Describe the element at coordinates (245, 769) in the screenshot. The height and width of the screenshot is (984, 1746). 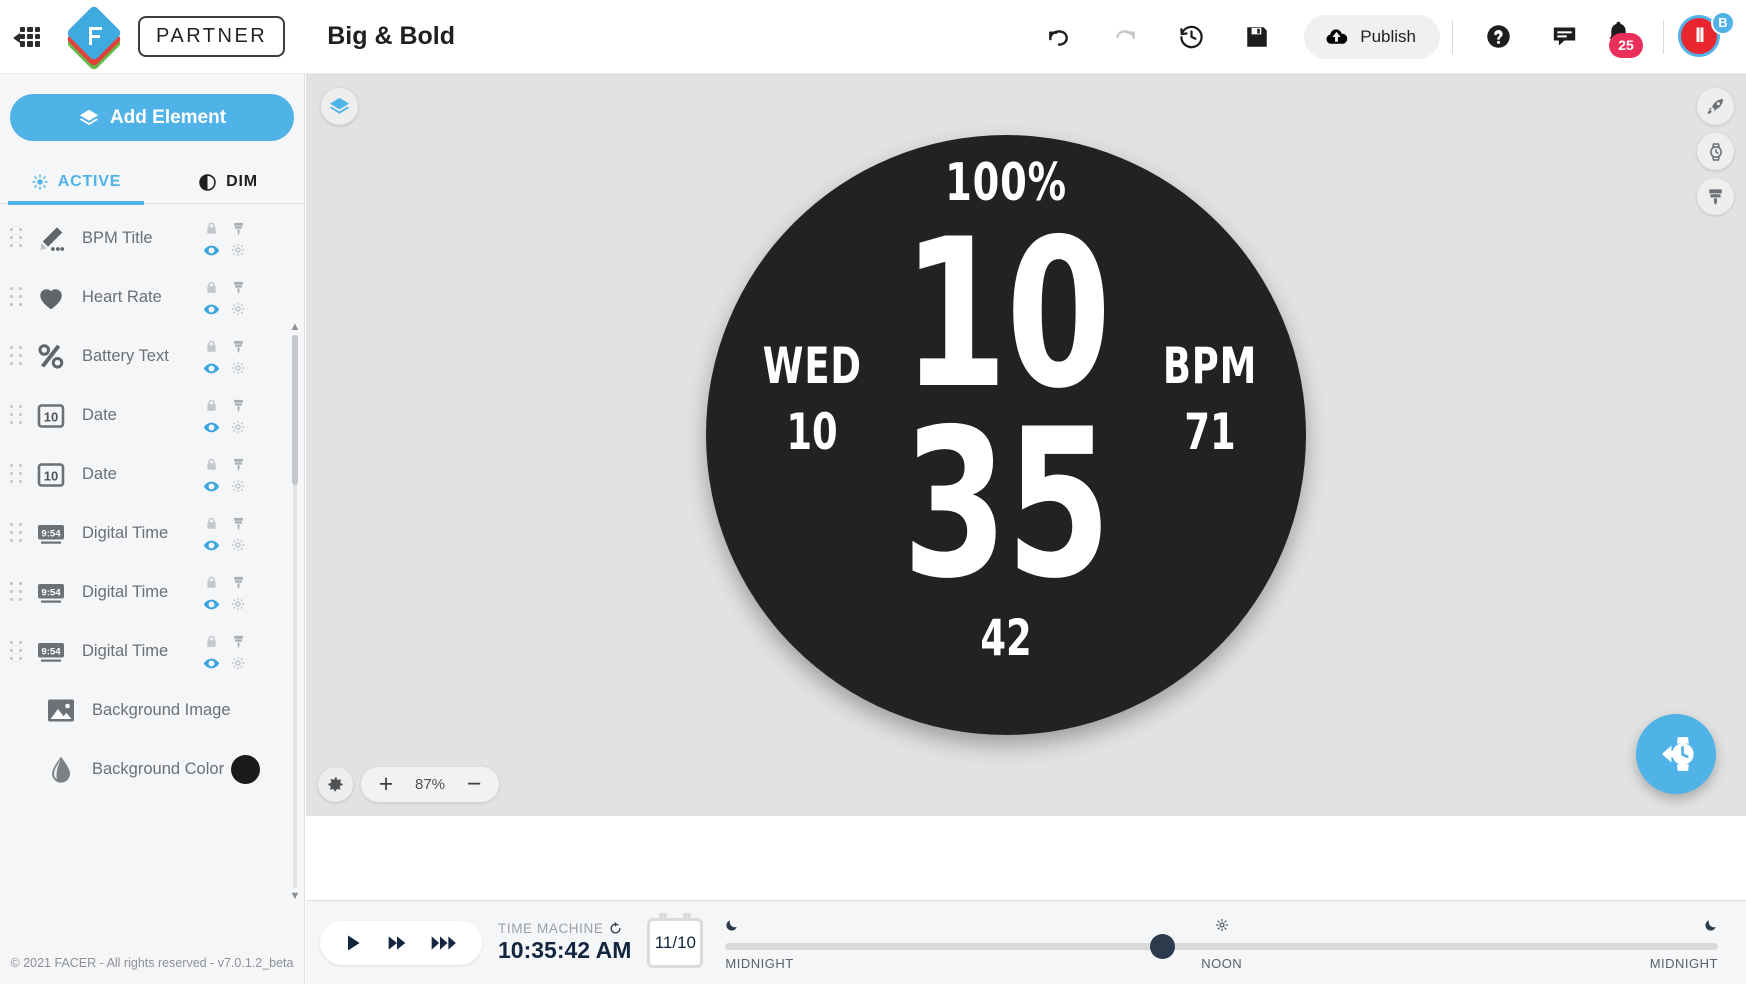
I see `background-color-swatch` at that location.